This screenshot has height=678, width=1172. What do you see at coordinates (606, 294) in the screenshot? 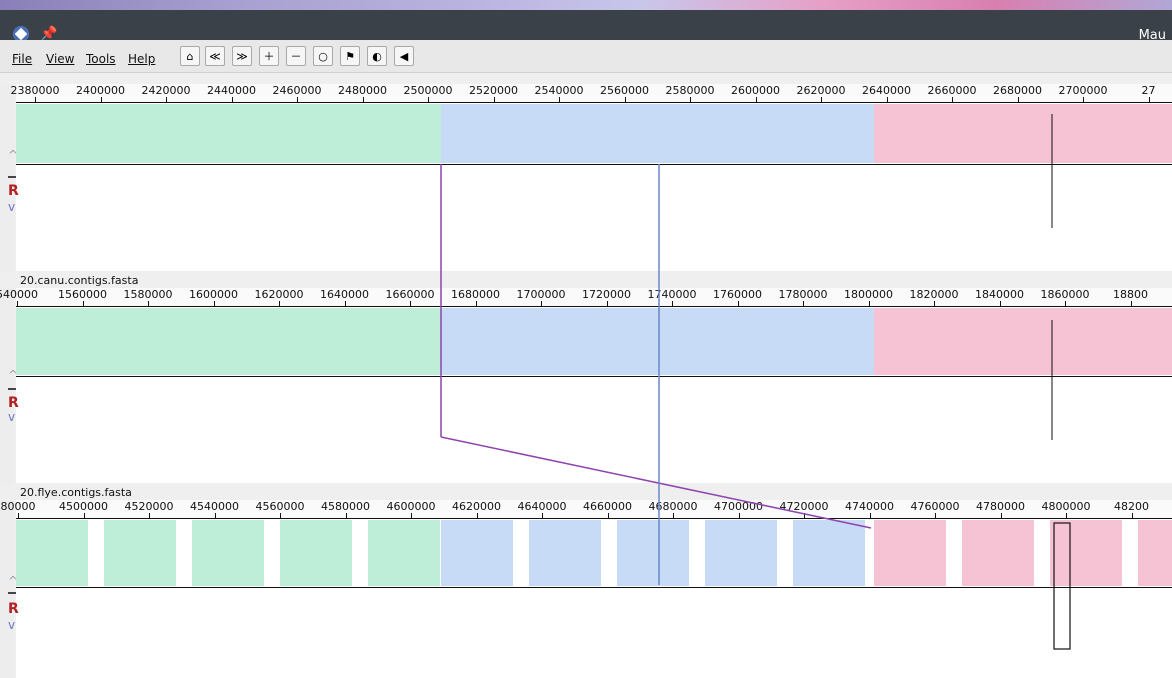
I see `genome-2-tick-label: 1720000` at bounding box center [606, 294].